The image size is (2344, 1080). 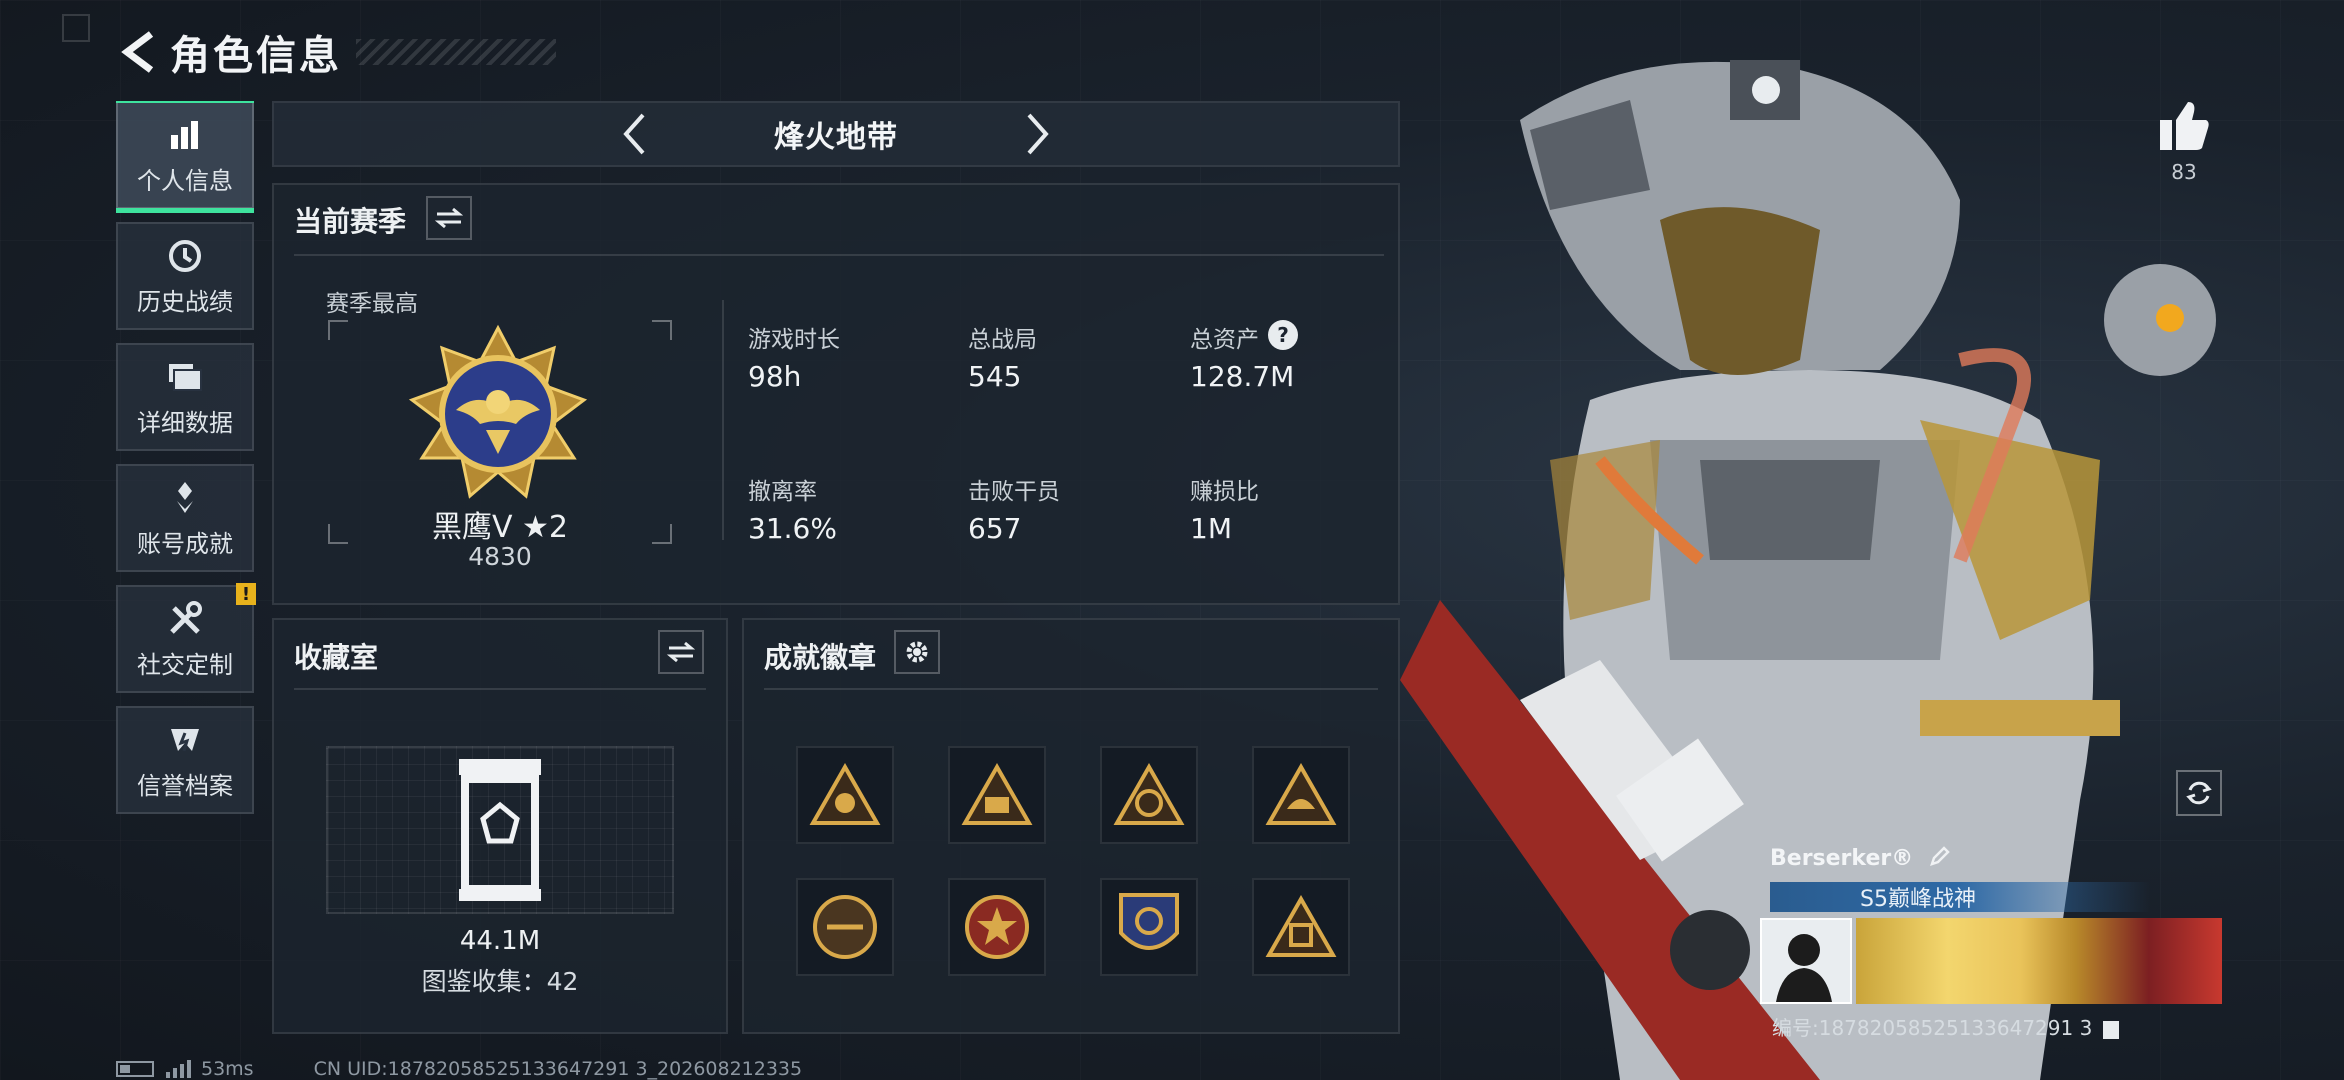 I want to click on achievement-icon, so click(x=185, y=498).